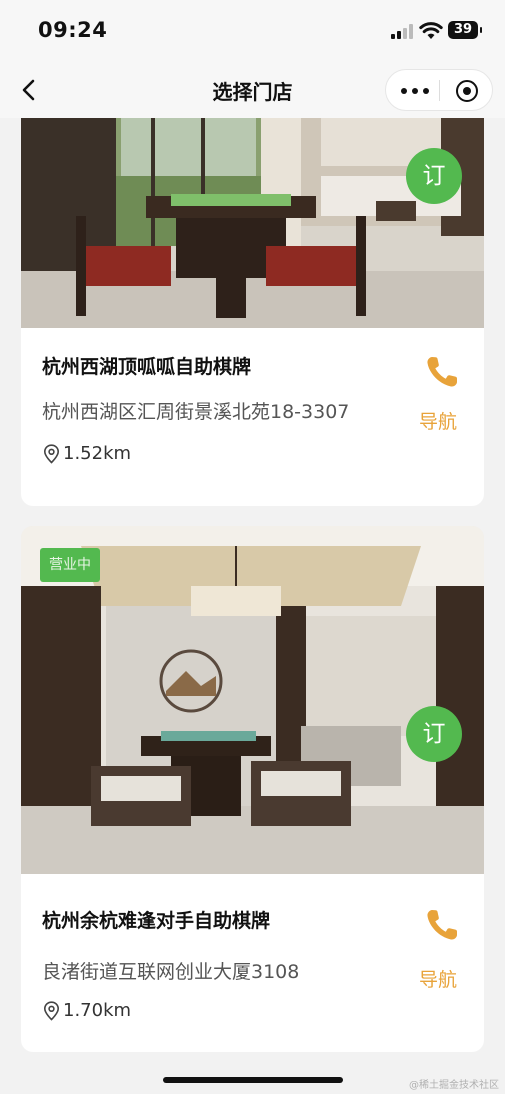  Describe the element at coordinates (252, 90) in the screenshot. I see `nav-bar: 选择门店` at that location.